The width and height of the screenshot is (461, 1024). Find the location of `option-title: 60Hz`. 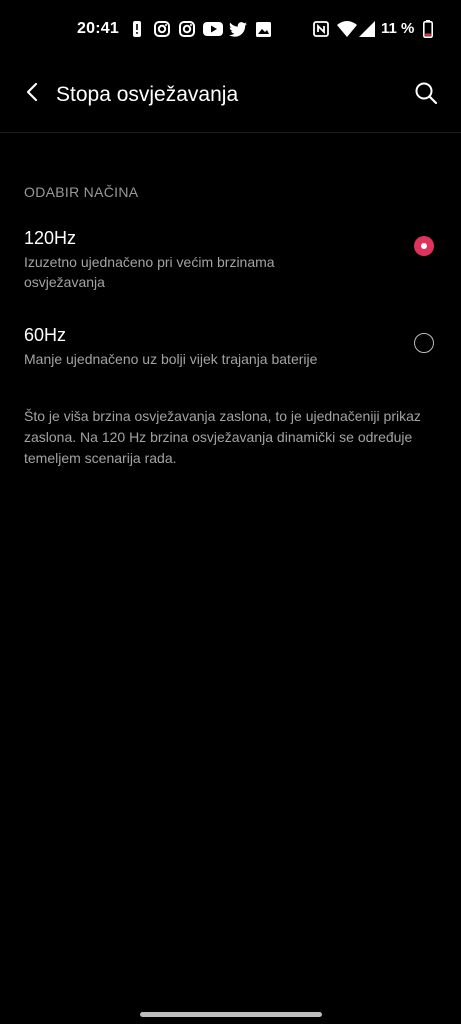

option-title: 60Hz is located at coordinates (45, 335).